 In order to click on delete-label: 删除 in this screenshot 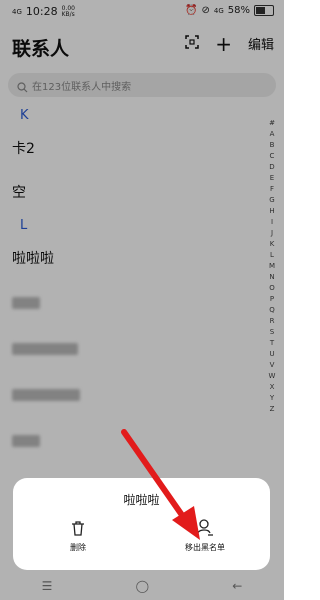, I will do `click(78, 547)`.